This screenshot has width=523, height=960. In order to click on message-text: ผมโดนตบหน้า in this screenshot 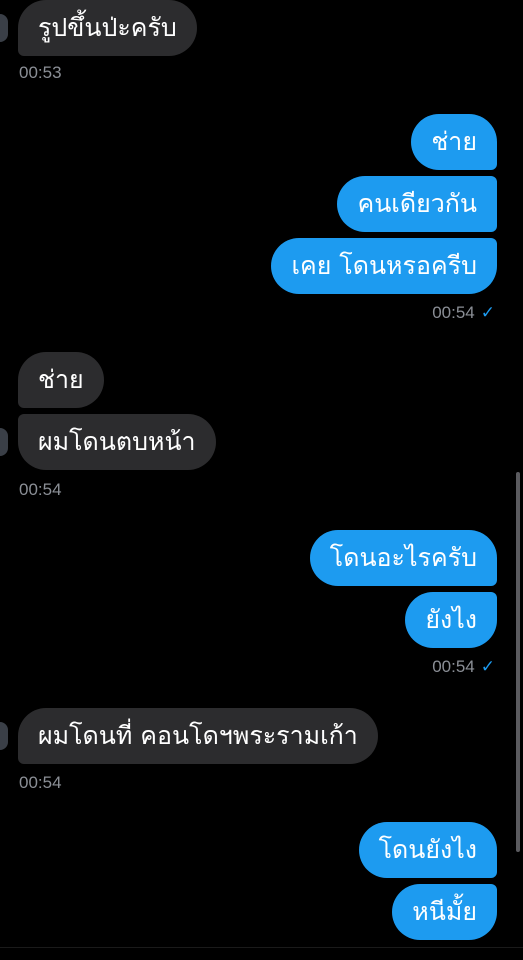, I will do `click(117, 441)`.